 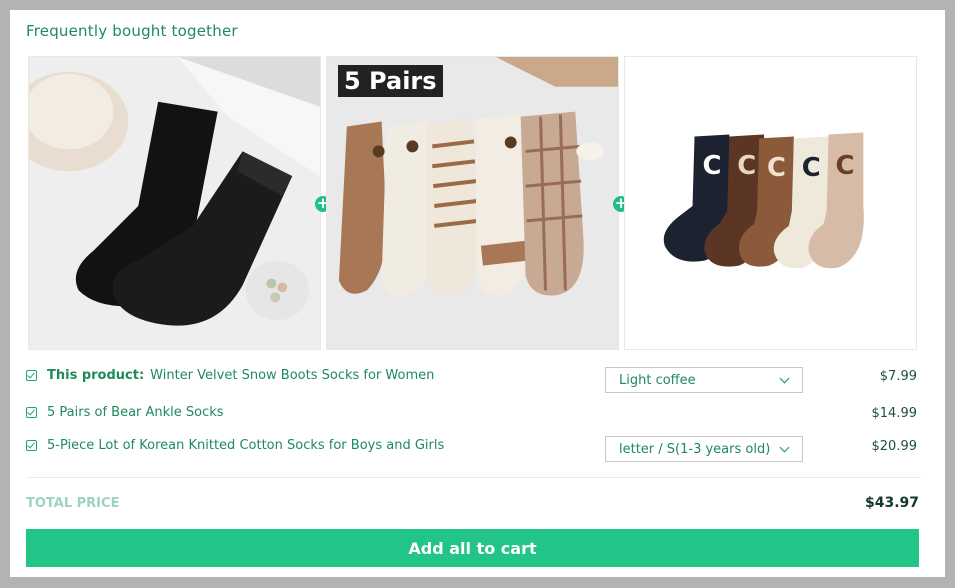 I want to click on selected-option: letter / S(1-3 years old), so click(x=695, y=449).